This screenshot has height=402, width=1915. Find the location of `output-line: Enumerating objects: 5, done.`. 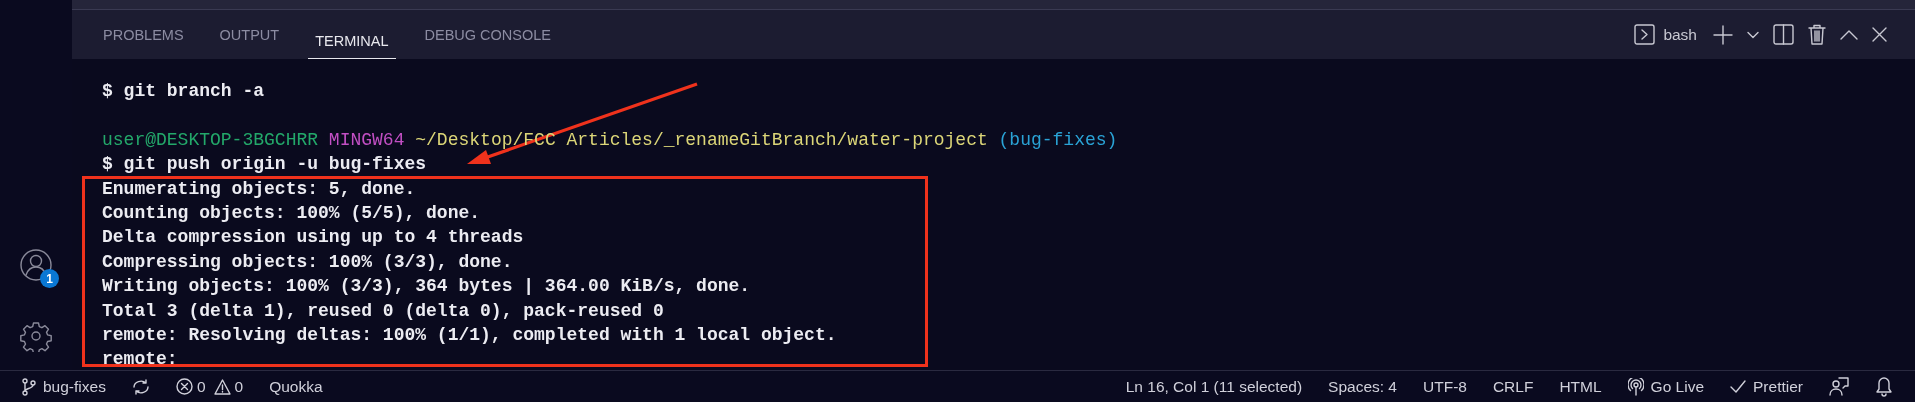

output-line: Enumerating objects: 5, done. is located at coordinates (259, 189).